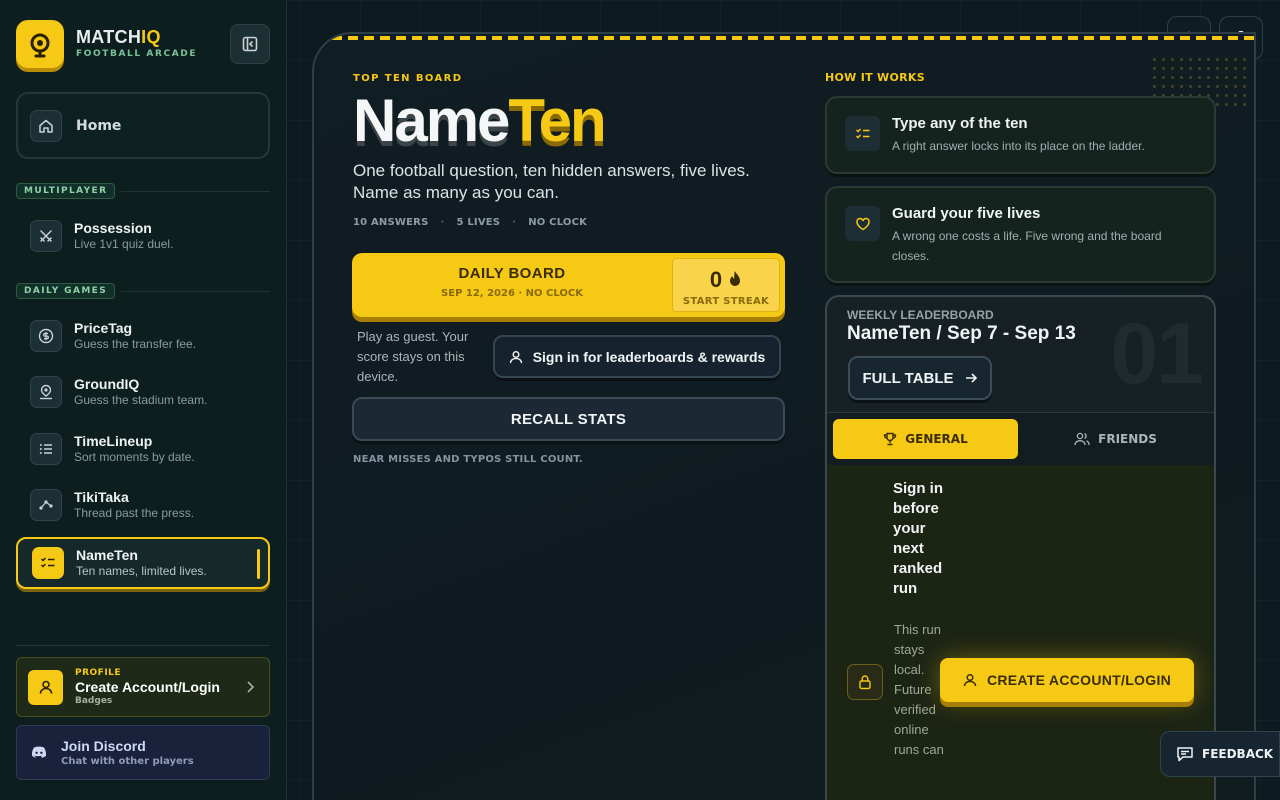 Image resolution: width=1280 pixels, height=800 pixels. What do you see at coordinates (890, 439) in the screenshot?
I see `trophy-icon` at bounding box center [890, 439].